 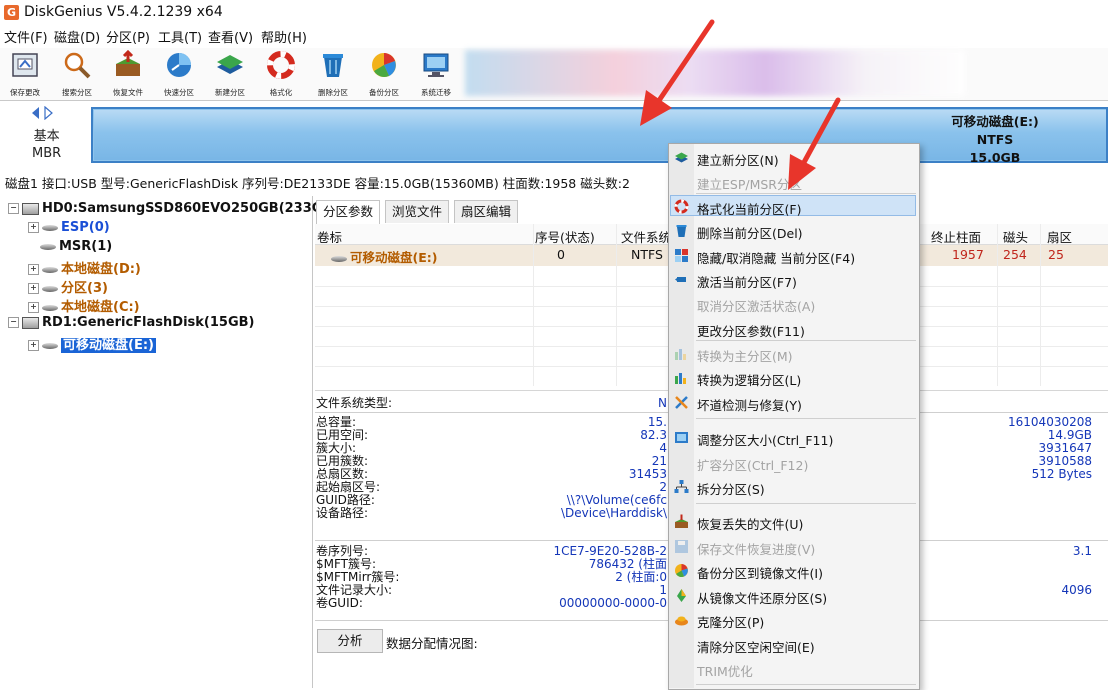 I want to click on ctx-format-partition: 格式化当前分区(F), so click(x=749, y=208).